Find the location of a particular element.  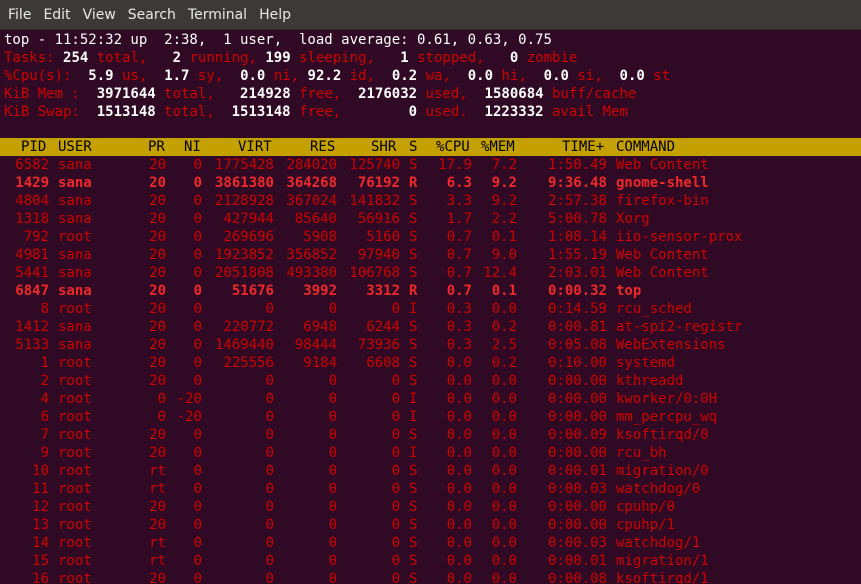

swap-avail-label: avail Mem is located at coordinates (590, 112).